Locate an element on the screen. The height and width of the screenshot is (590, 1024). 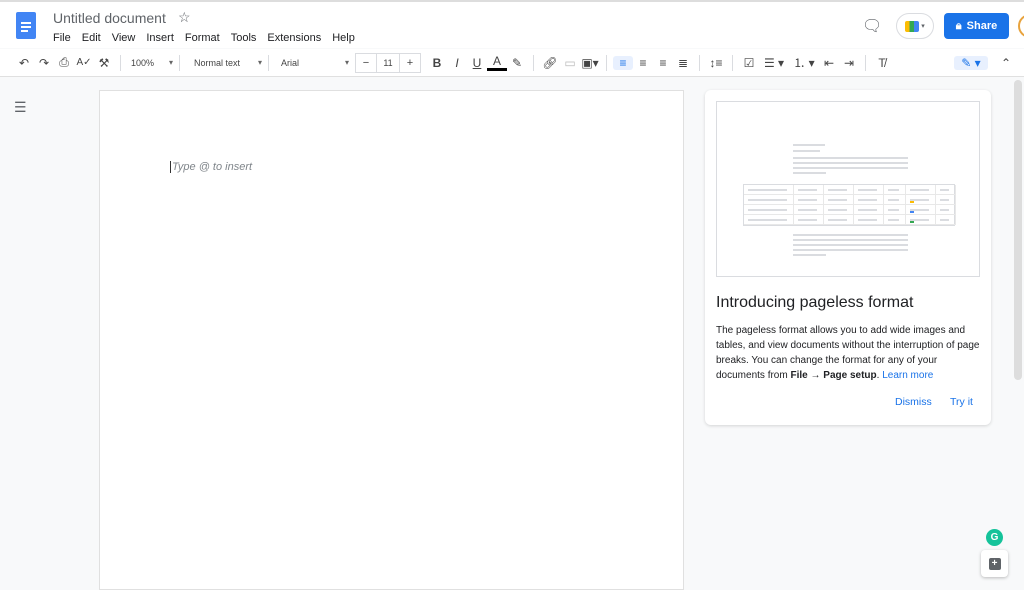
font-value: Arial is located at coordinates (290, 62).